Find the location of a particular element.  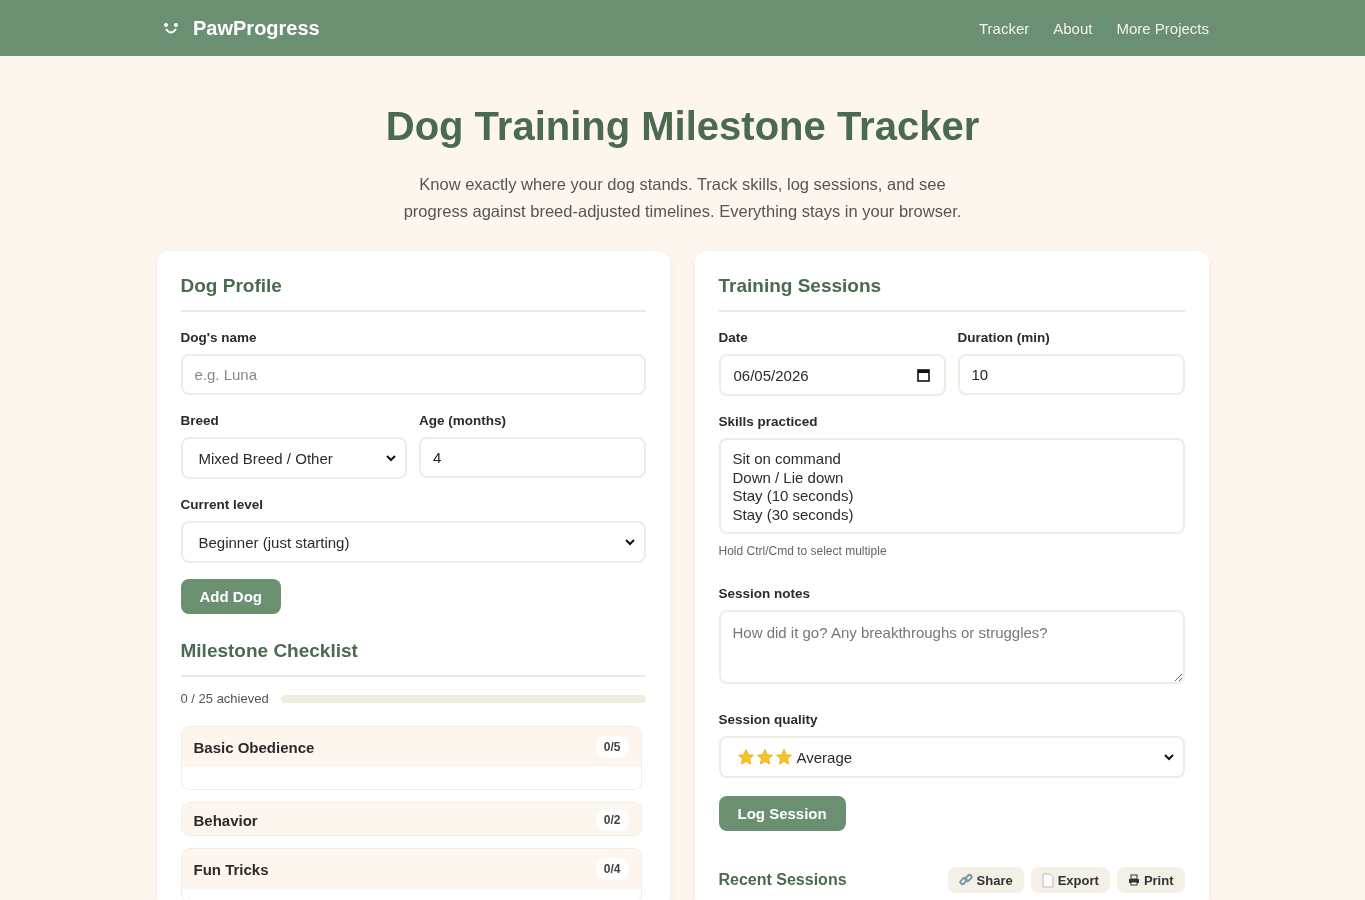

group-header: Basic Obedience 0/5 is located at coordinates (411, 747).